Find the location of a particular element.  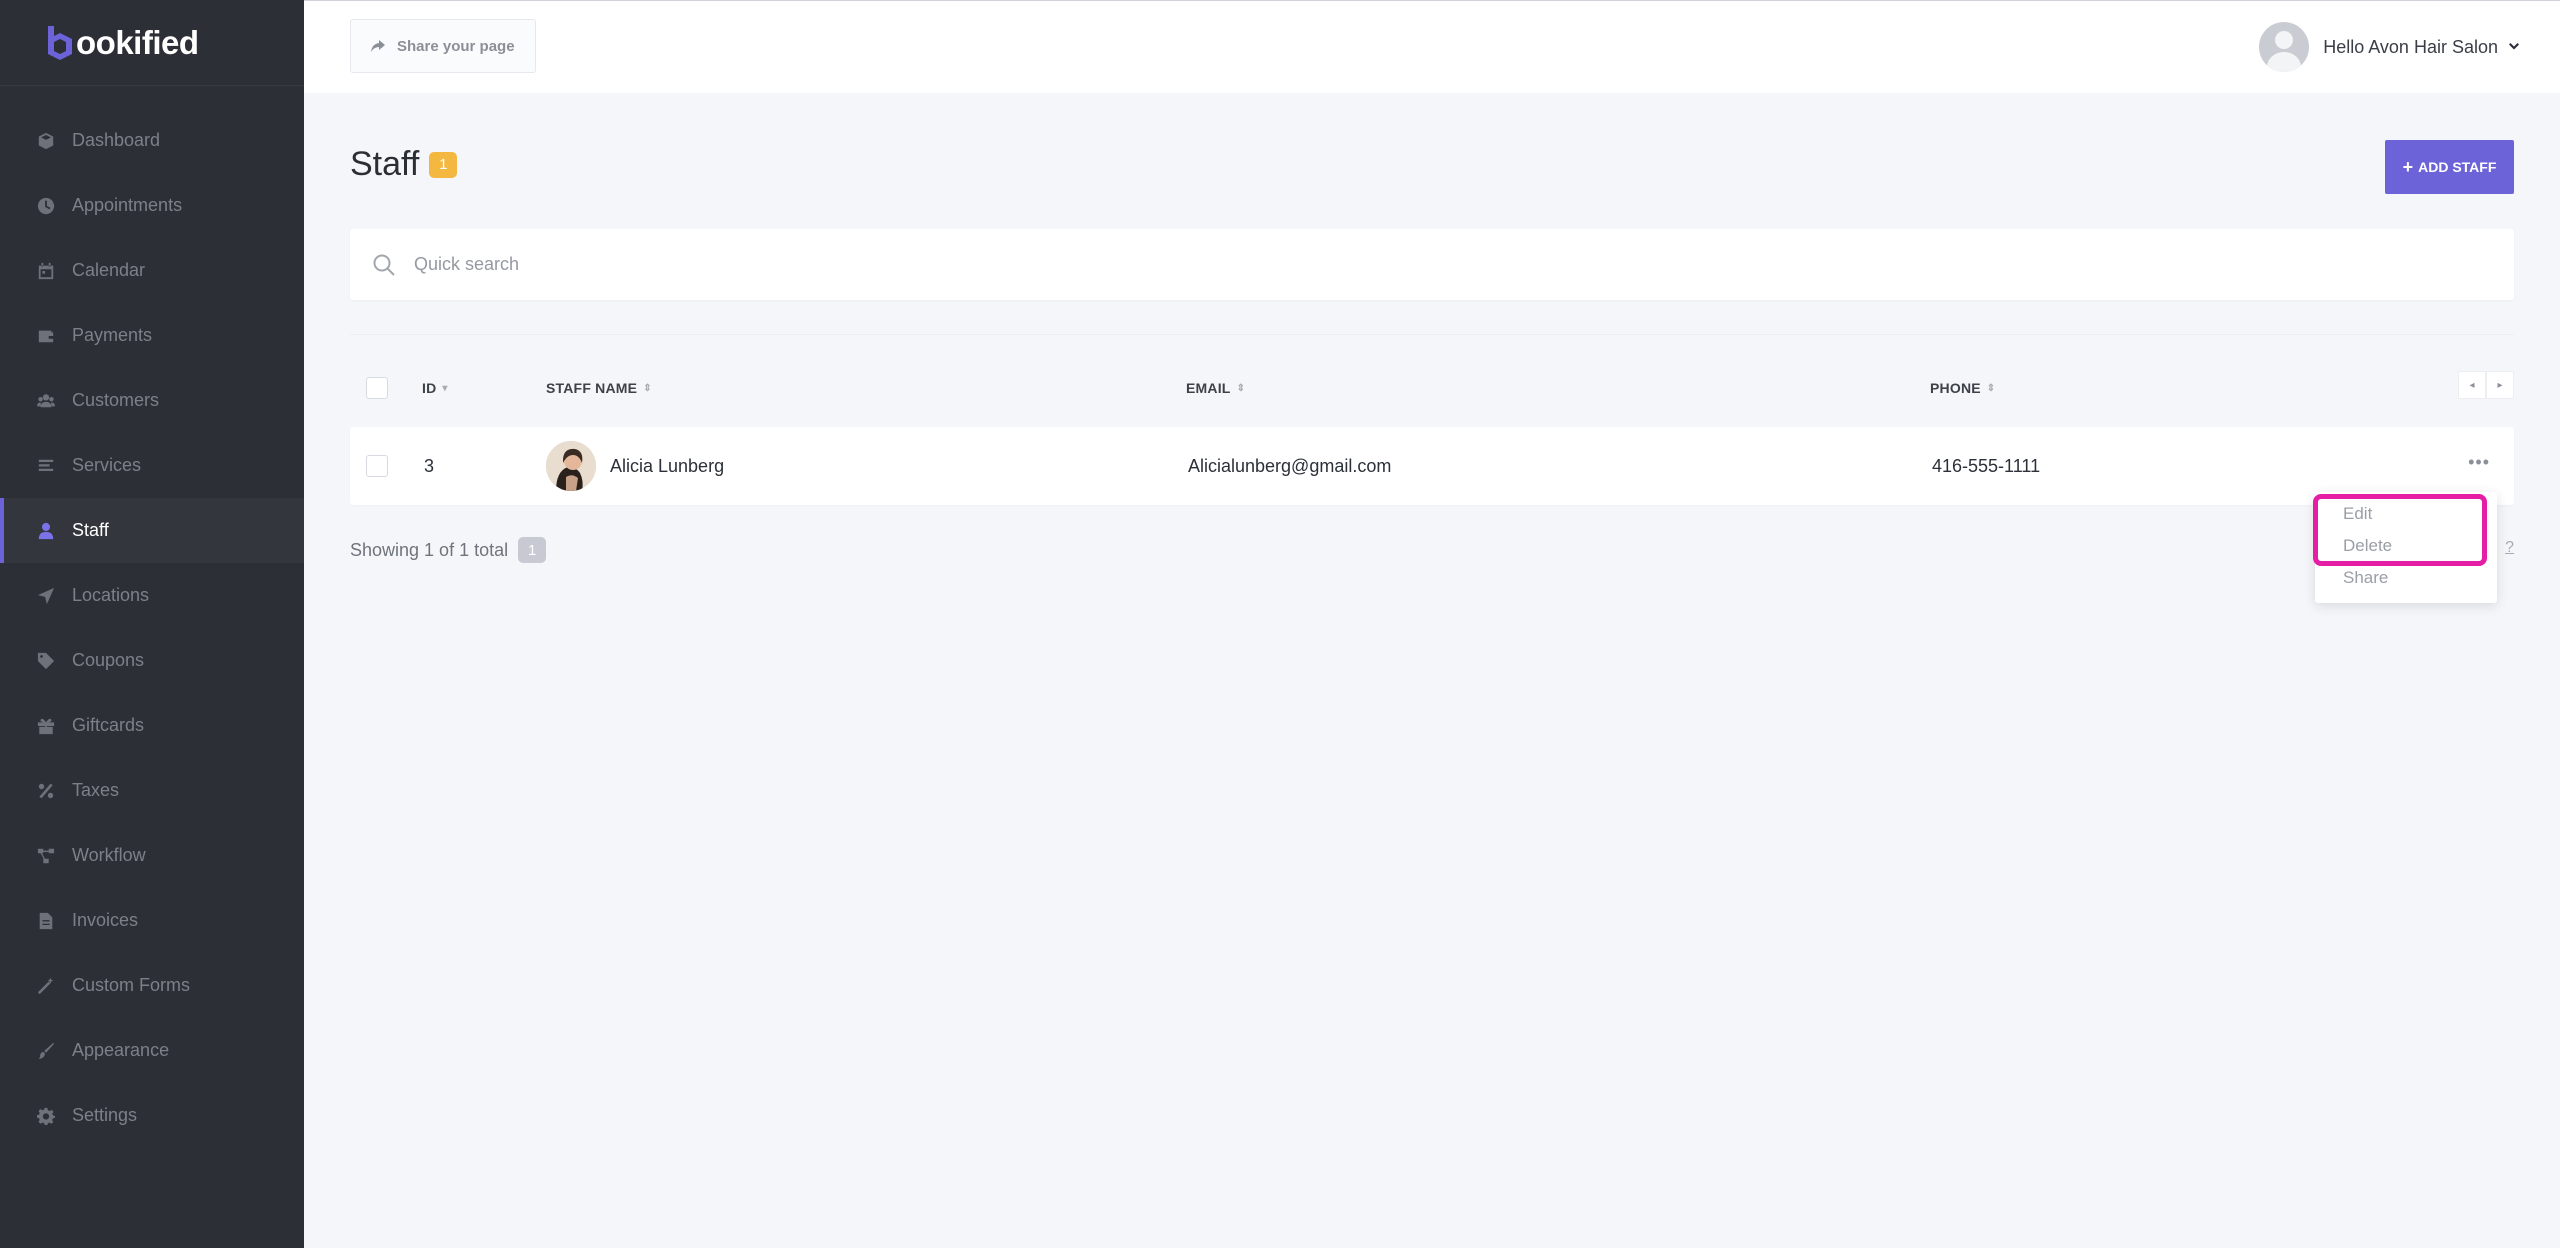

sidebar-item-label: Services is located at coordinates (107, 465).